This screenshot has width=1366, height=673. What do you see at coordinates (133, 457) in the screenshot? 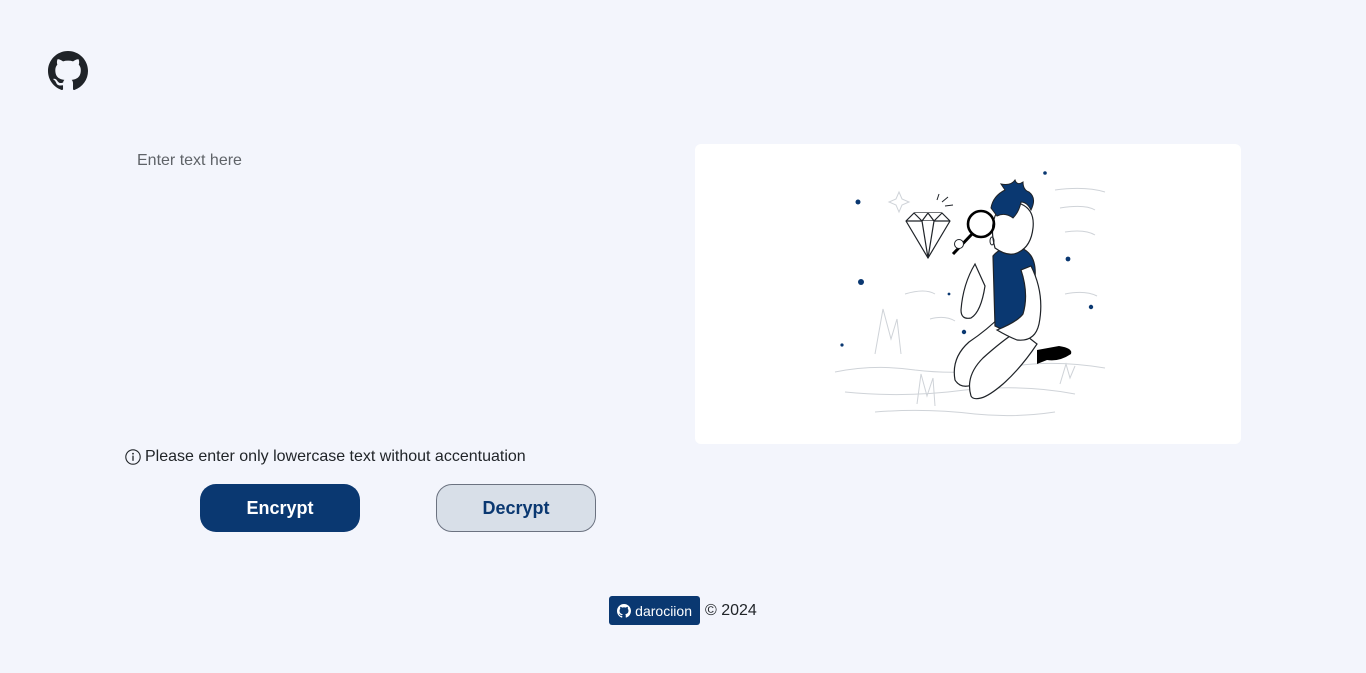
I see `info-circle-icon` at bounding box center [133, 457].